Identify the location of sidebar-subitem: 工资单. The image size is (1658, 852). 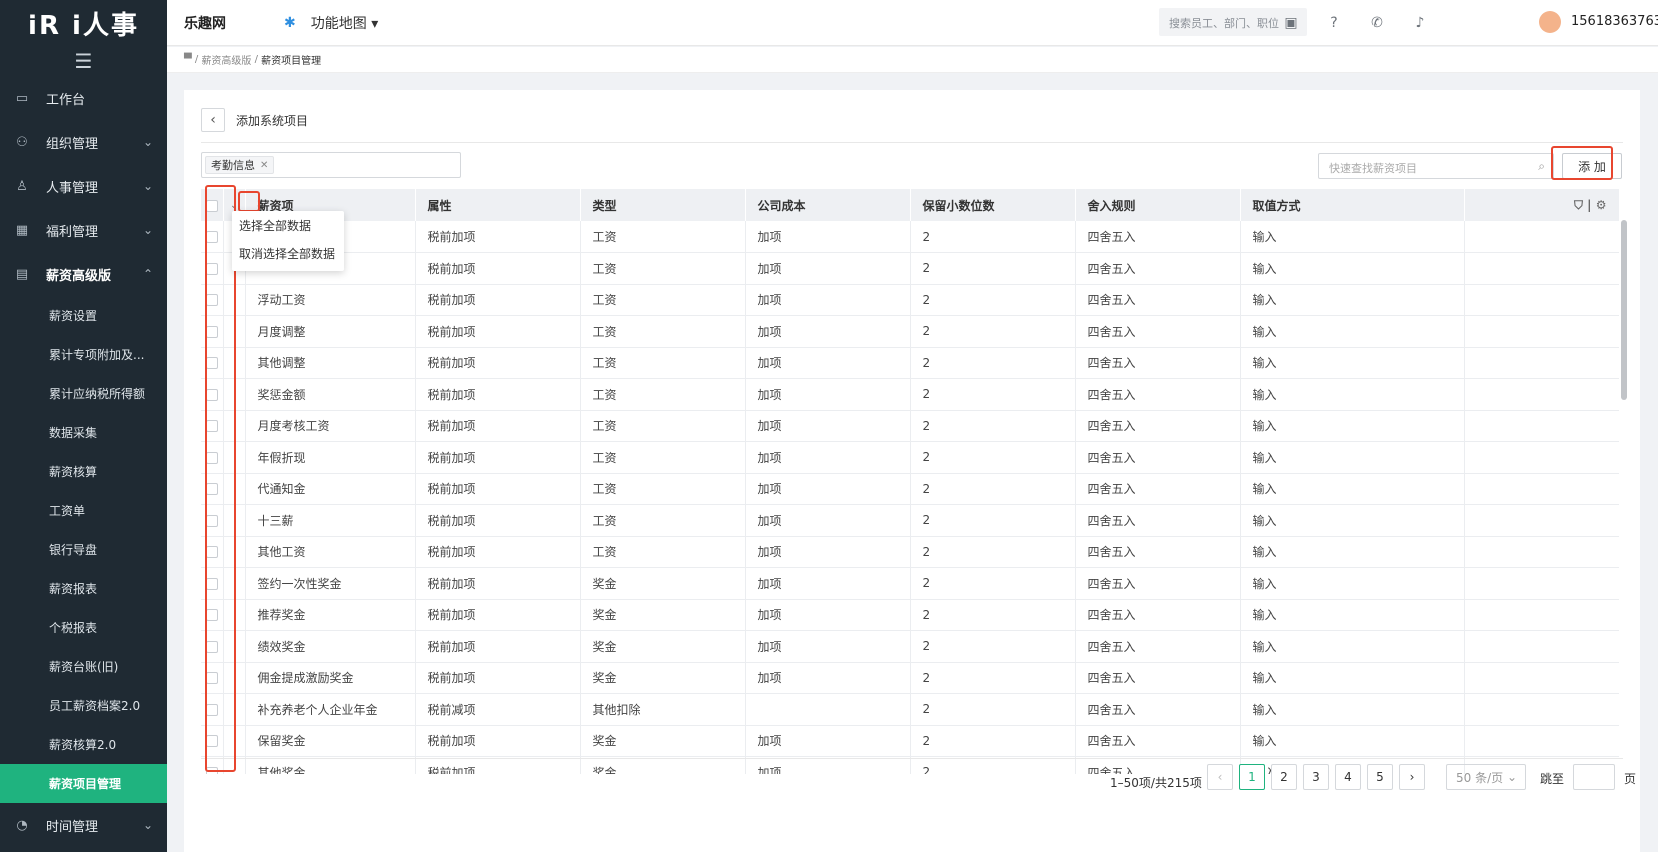
(83, 510).